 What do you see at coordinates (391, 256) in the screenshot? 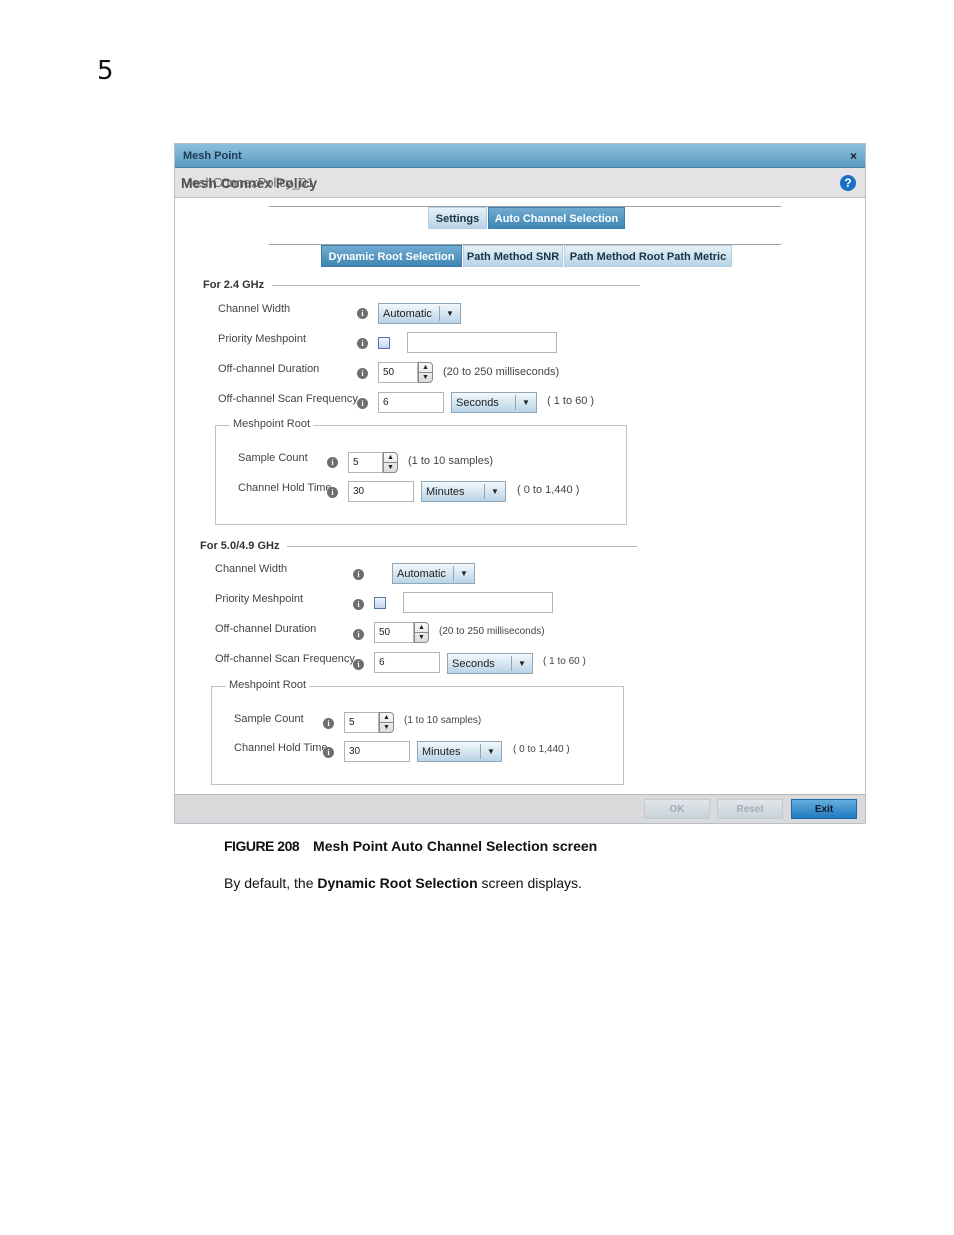
I see `subtab-dynamic-root-selection: Dynamic Root Selection` at bounding box center [391, 256].